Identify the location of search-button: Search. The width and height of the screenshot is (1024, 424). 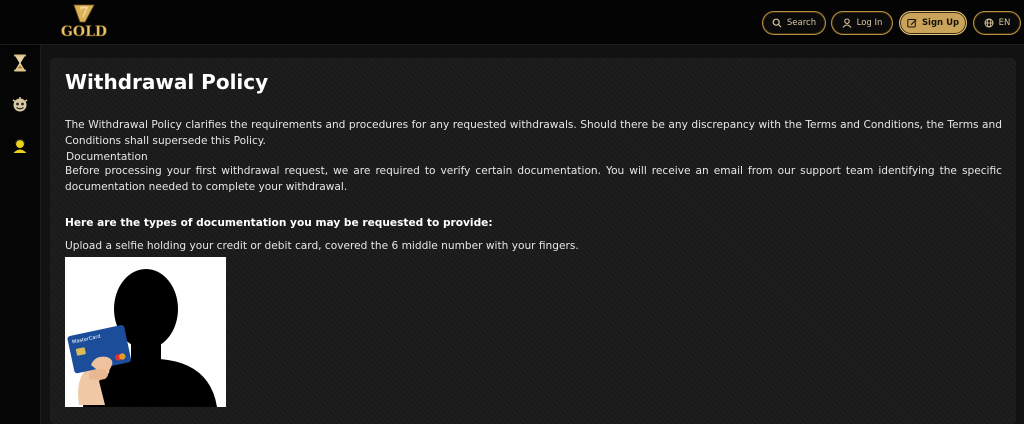
(794, 23).